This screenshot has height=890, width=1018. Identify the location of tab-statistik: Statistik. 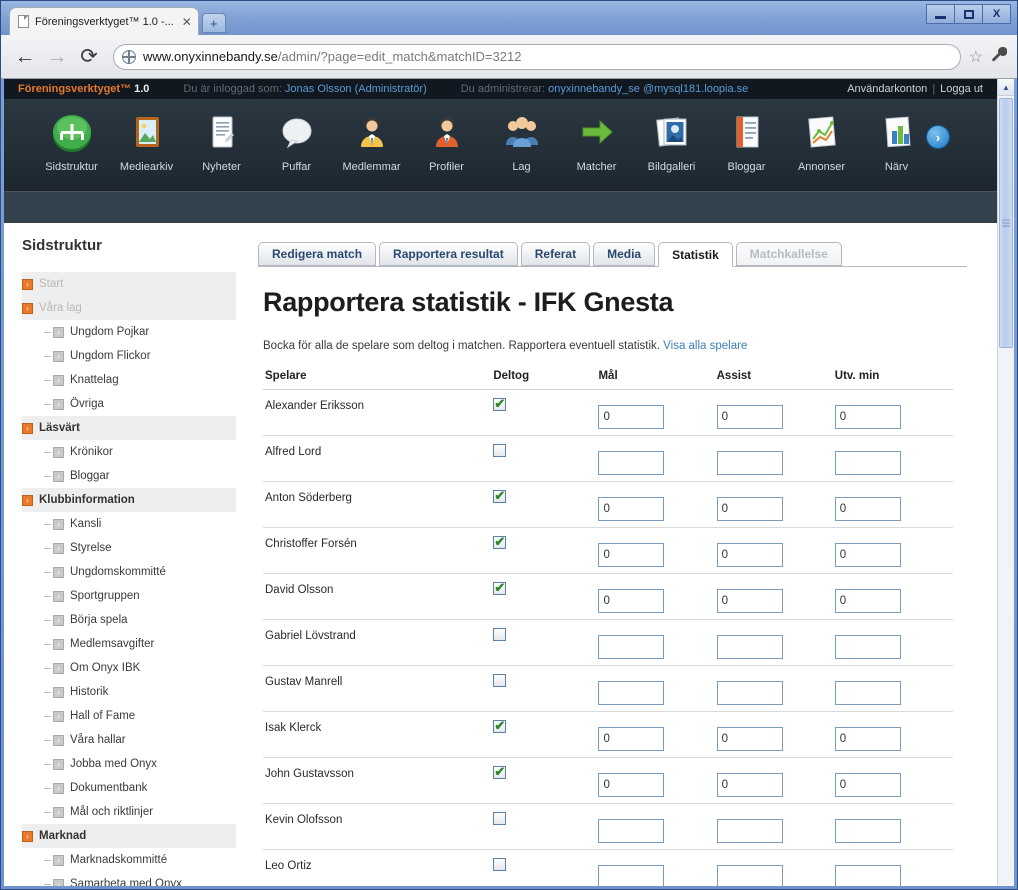
(695, 254).